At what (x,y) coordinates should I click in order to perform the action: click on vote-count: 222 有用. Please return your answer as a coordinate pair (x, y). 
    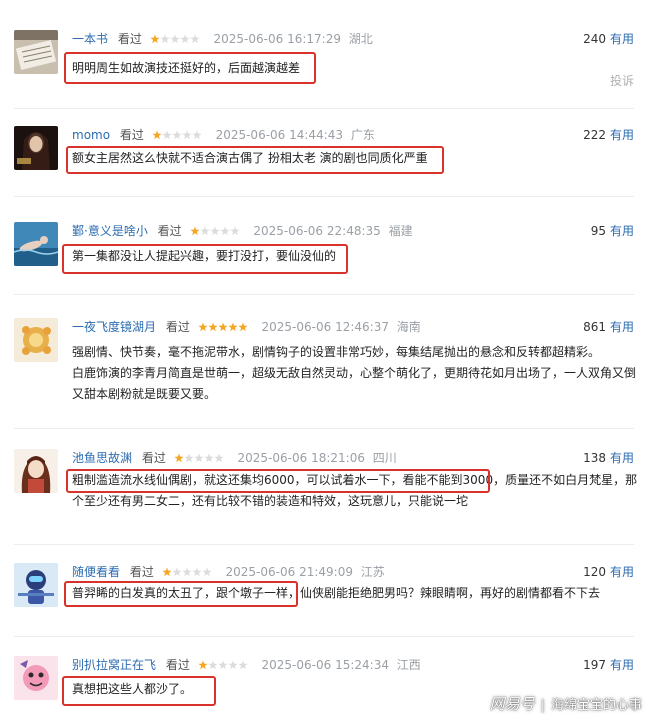
    Looking at the image, I should click on (608, 135).